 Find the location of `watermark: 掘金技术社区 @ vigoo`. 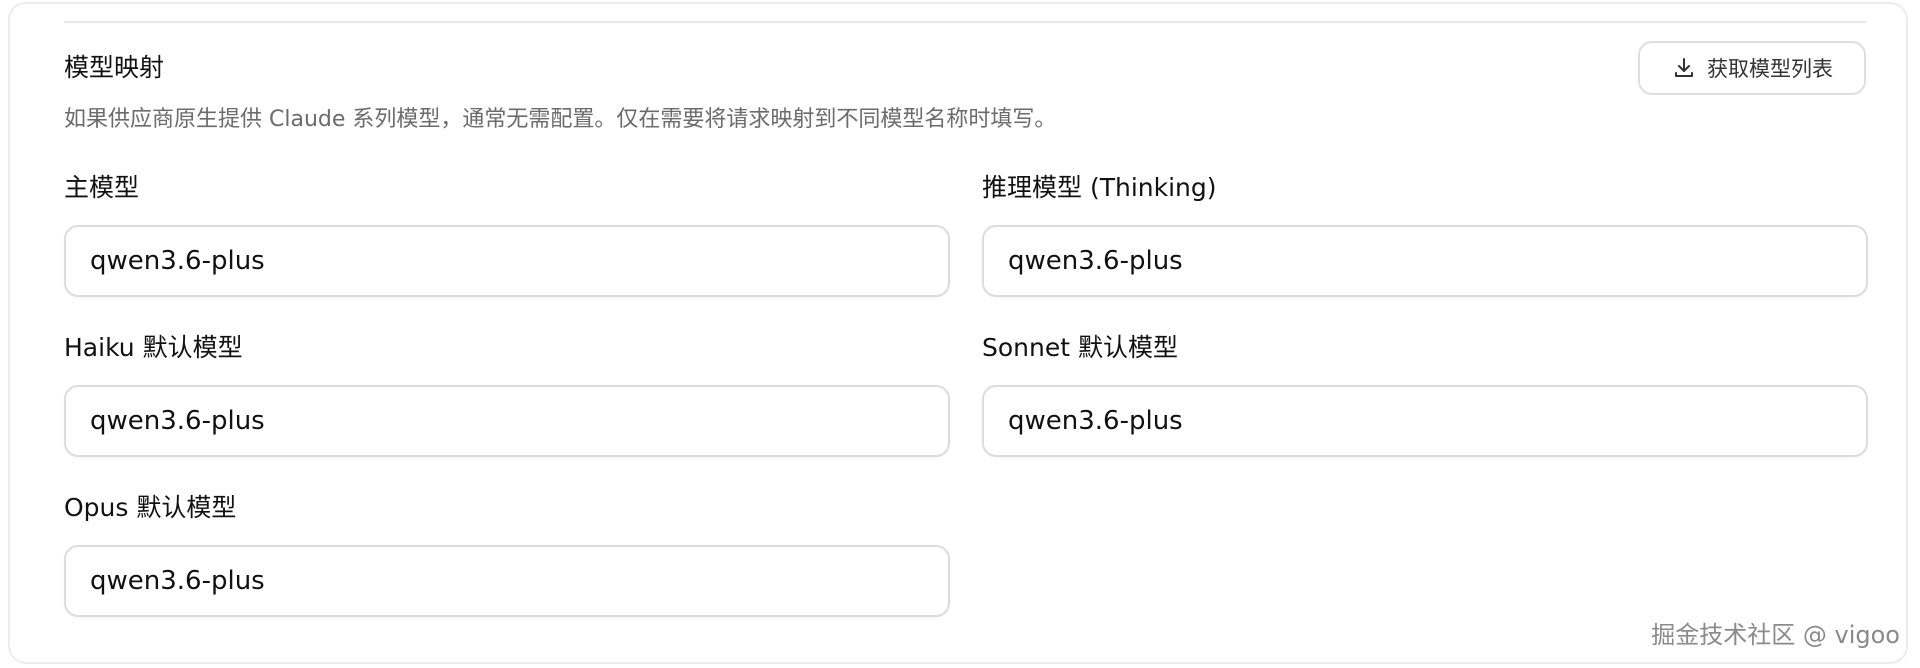

watermark: 掘金技术社区 @ vigoo is located at coordinates (1775, 635).